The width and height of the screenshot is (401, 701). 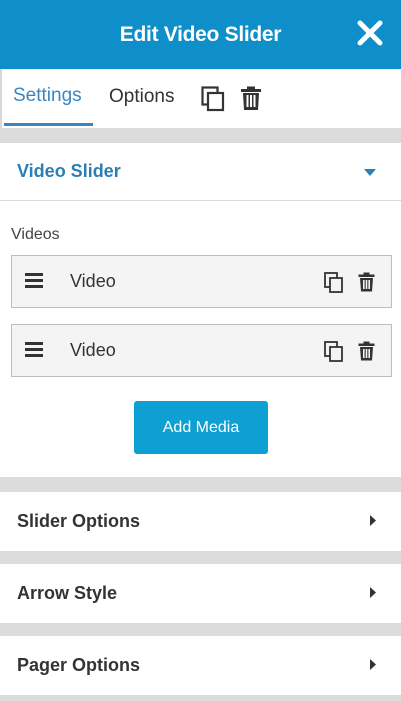 What do you see at coordinates (67, 593) in the screenshot?
I see `section-title: Arrow Style` at bounding box center [67, 593].